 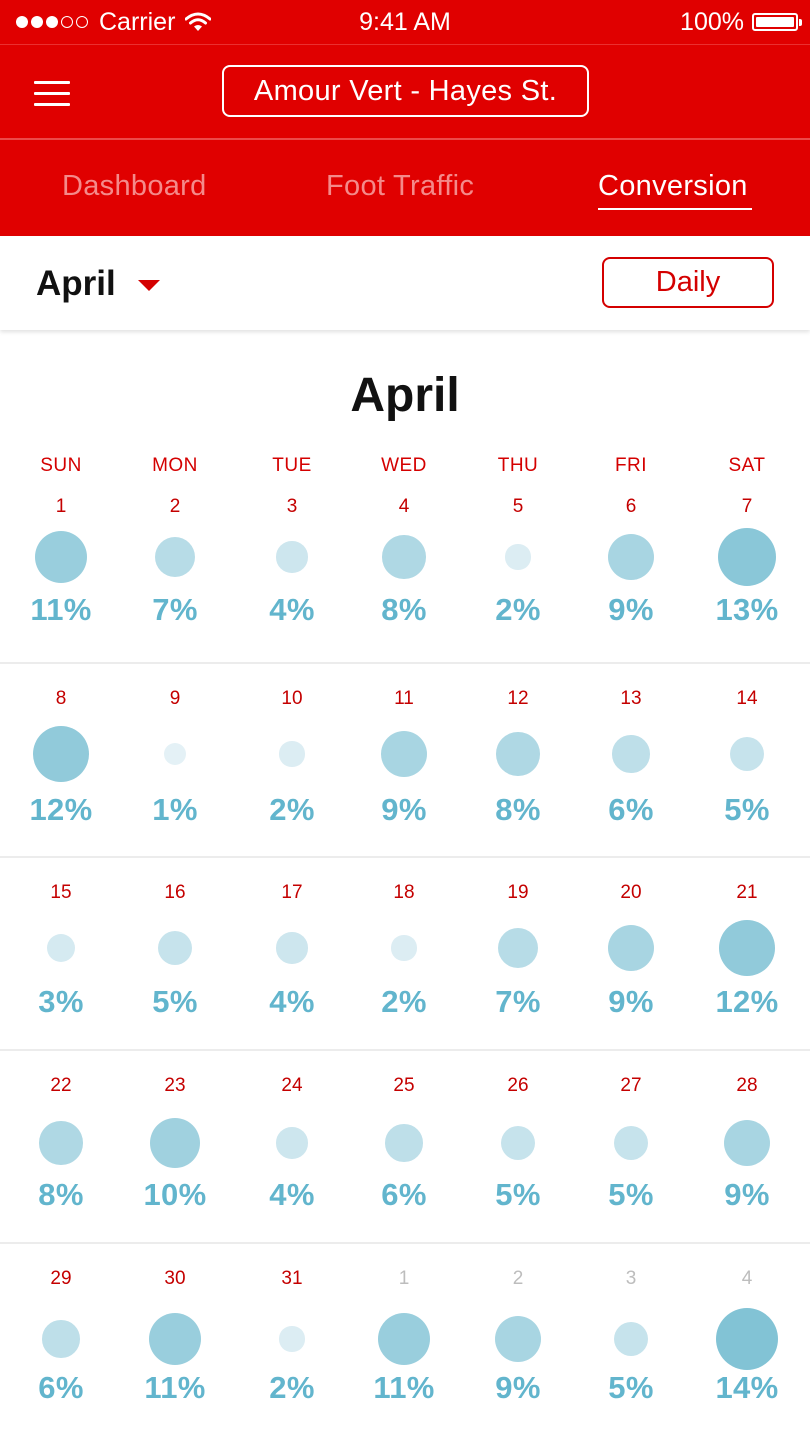 I want to click on day-number: 13, so click(x=631, y=698).